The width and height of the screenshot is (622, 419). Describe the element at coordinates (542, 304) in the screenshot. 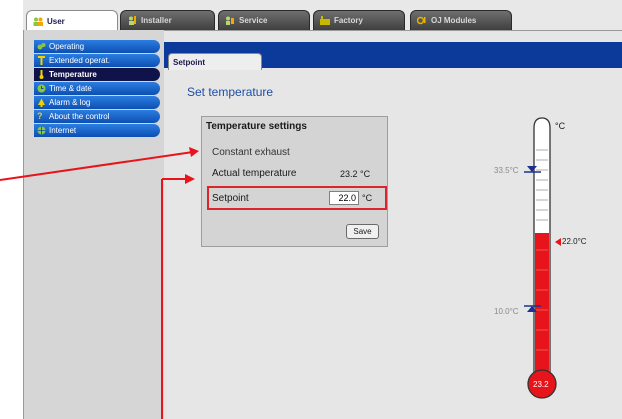

I see `thermometer-fill` at that location.